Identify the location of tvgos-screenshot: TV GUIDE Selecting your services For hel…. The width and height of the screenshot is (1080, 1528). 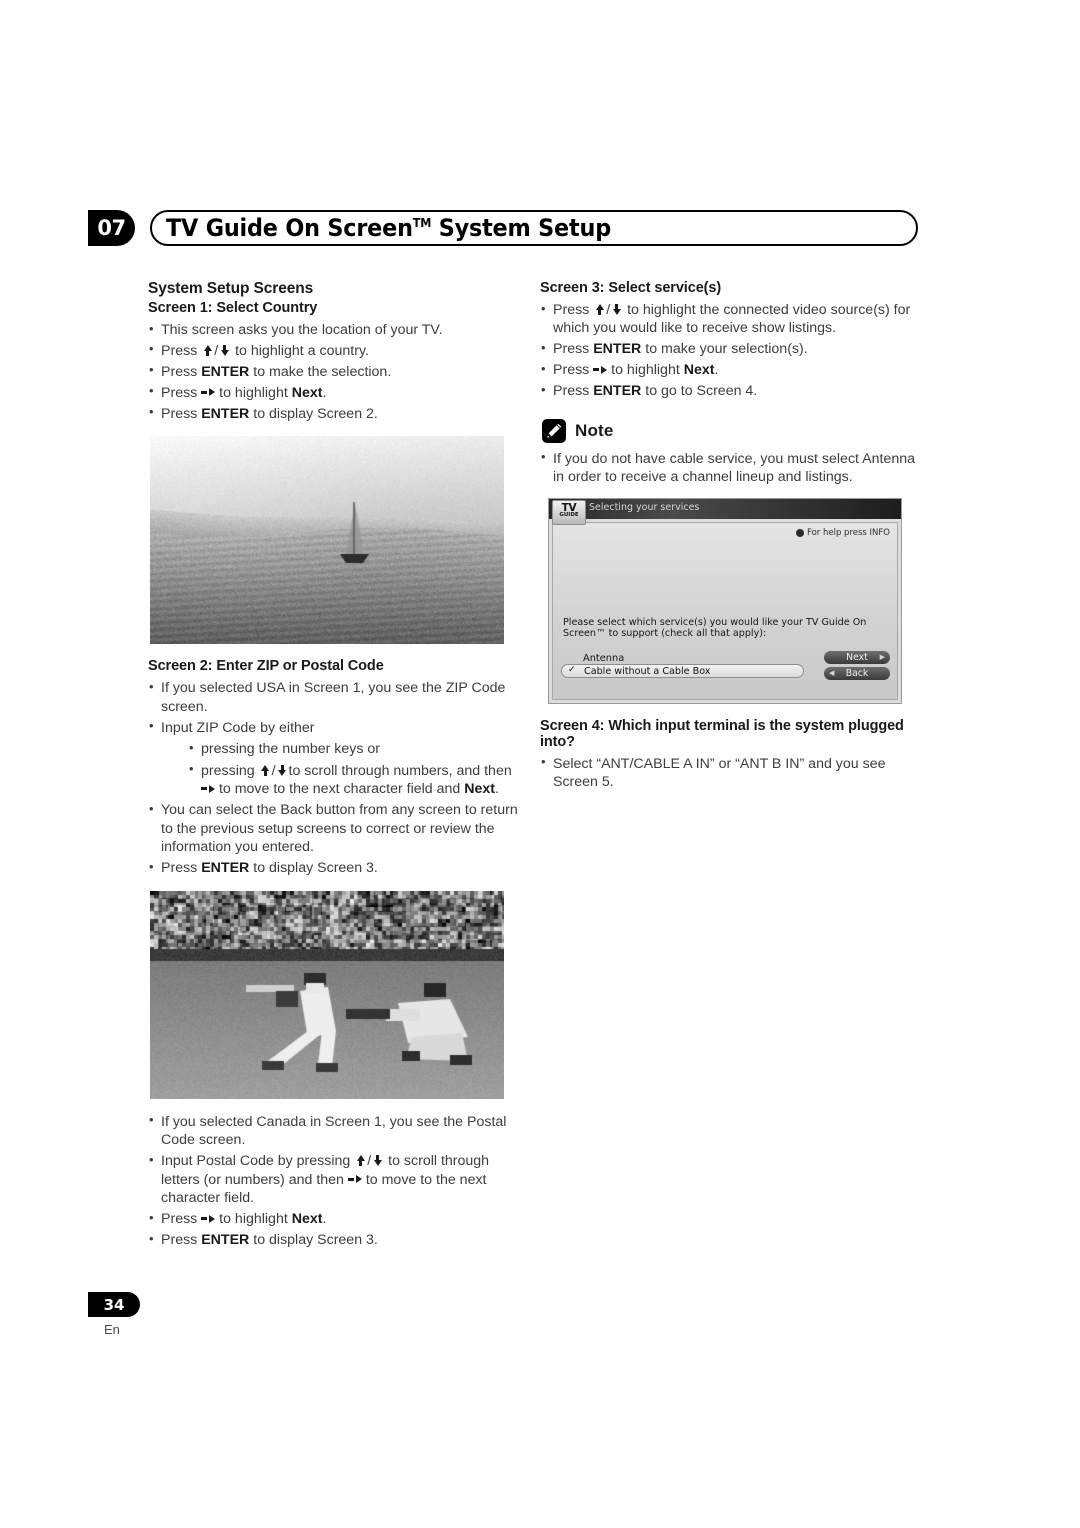
(725, 600).